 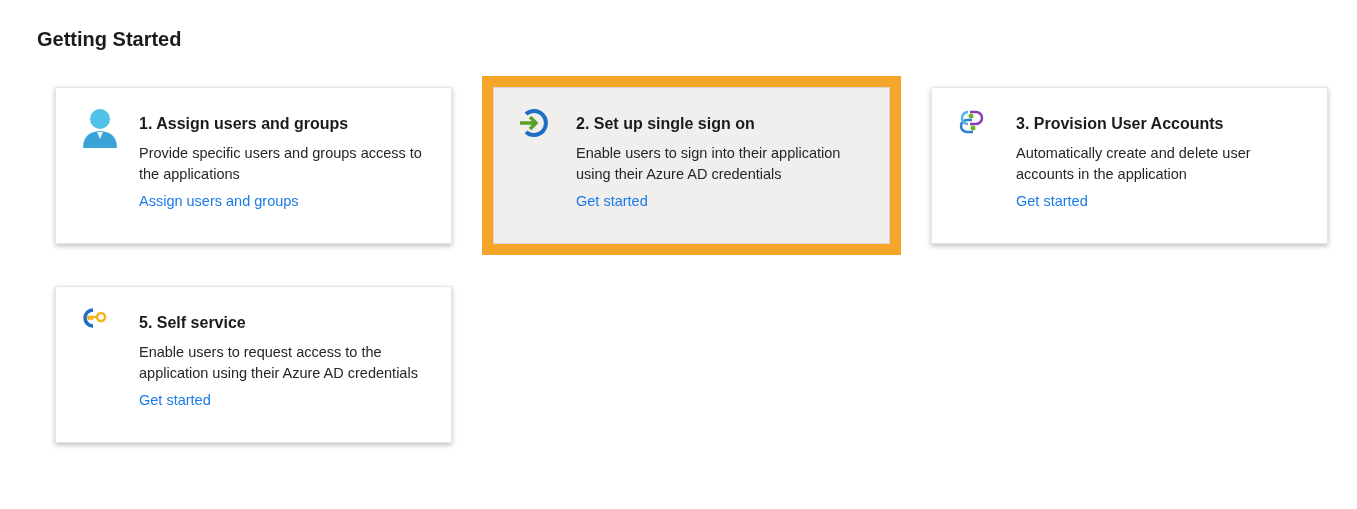 What do you see at coordinates (1134, 164) in the screenshot?
I see `card-description: Automatically create and delete user accounts in the application` at bounding box center [1134, 164].